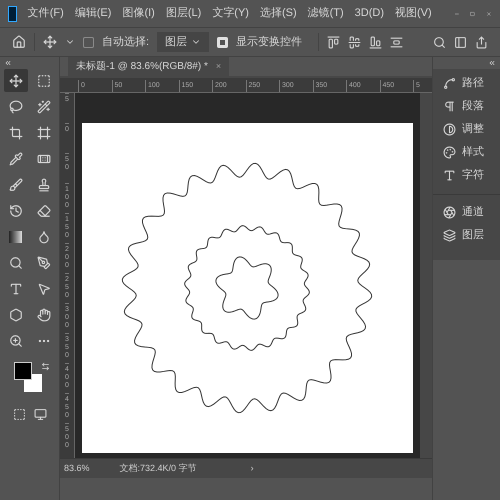 This screenshot has width=500, height=500. Describe the element at coordinates (466, 235) in the screenshot. I see `panel-button: 图层` at that location.